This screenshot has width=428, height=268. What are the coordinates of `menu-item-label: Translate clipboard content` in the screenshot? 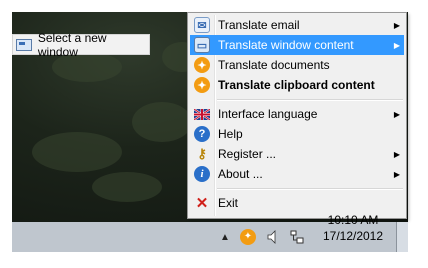 It's located at (296, 85).